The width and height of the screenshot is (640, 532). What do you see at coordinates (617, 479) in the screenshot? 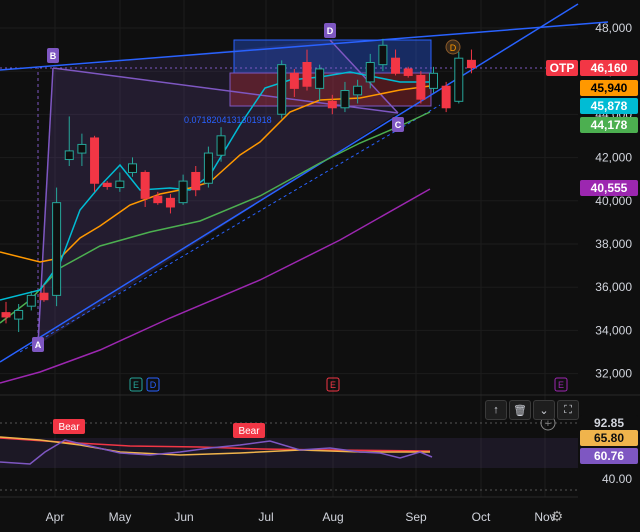
I see `oscillator-tick-label: 40.00` at bounding box center [617, 479].